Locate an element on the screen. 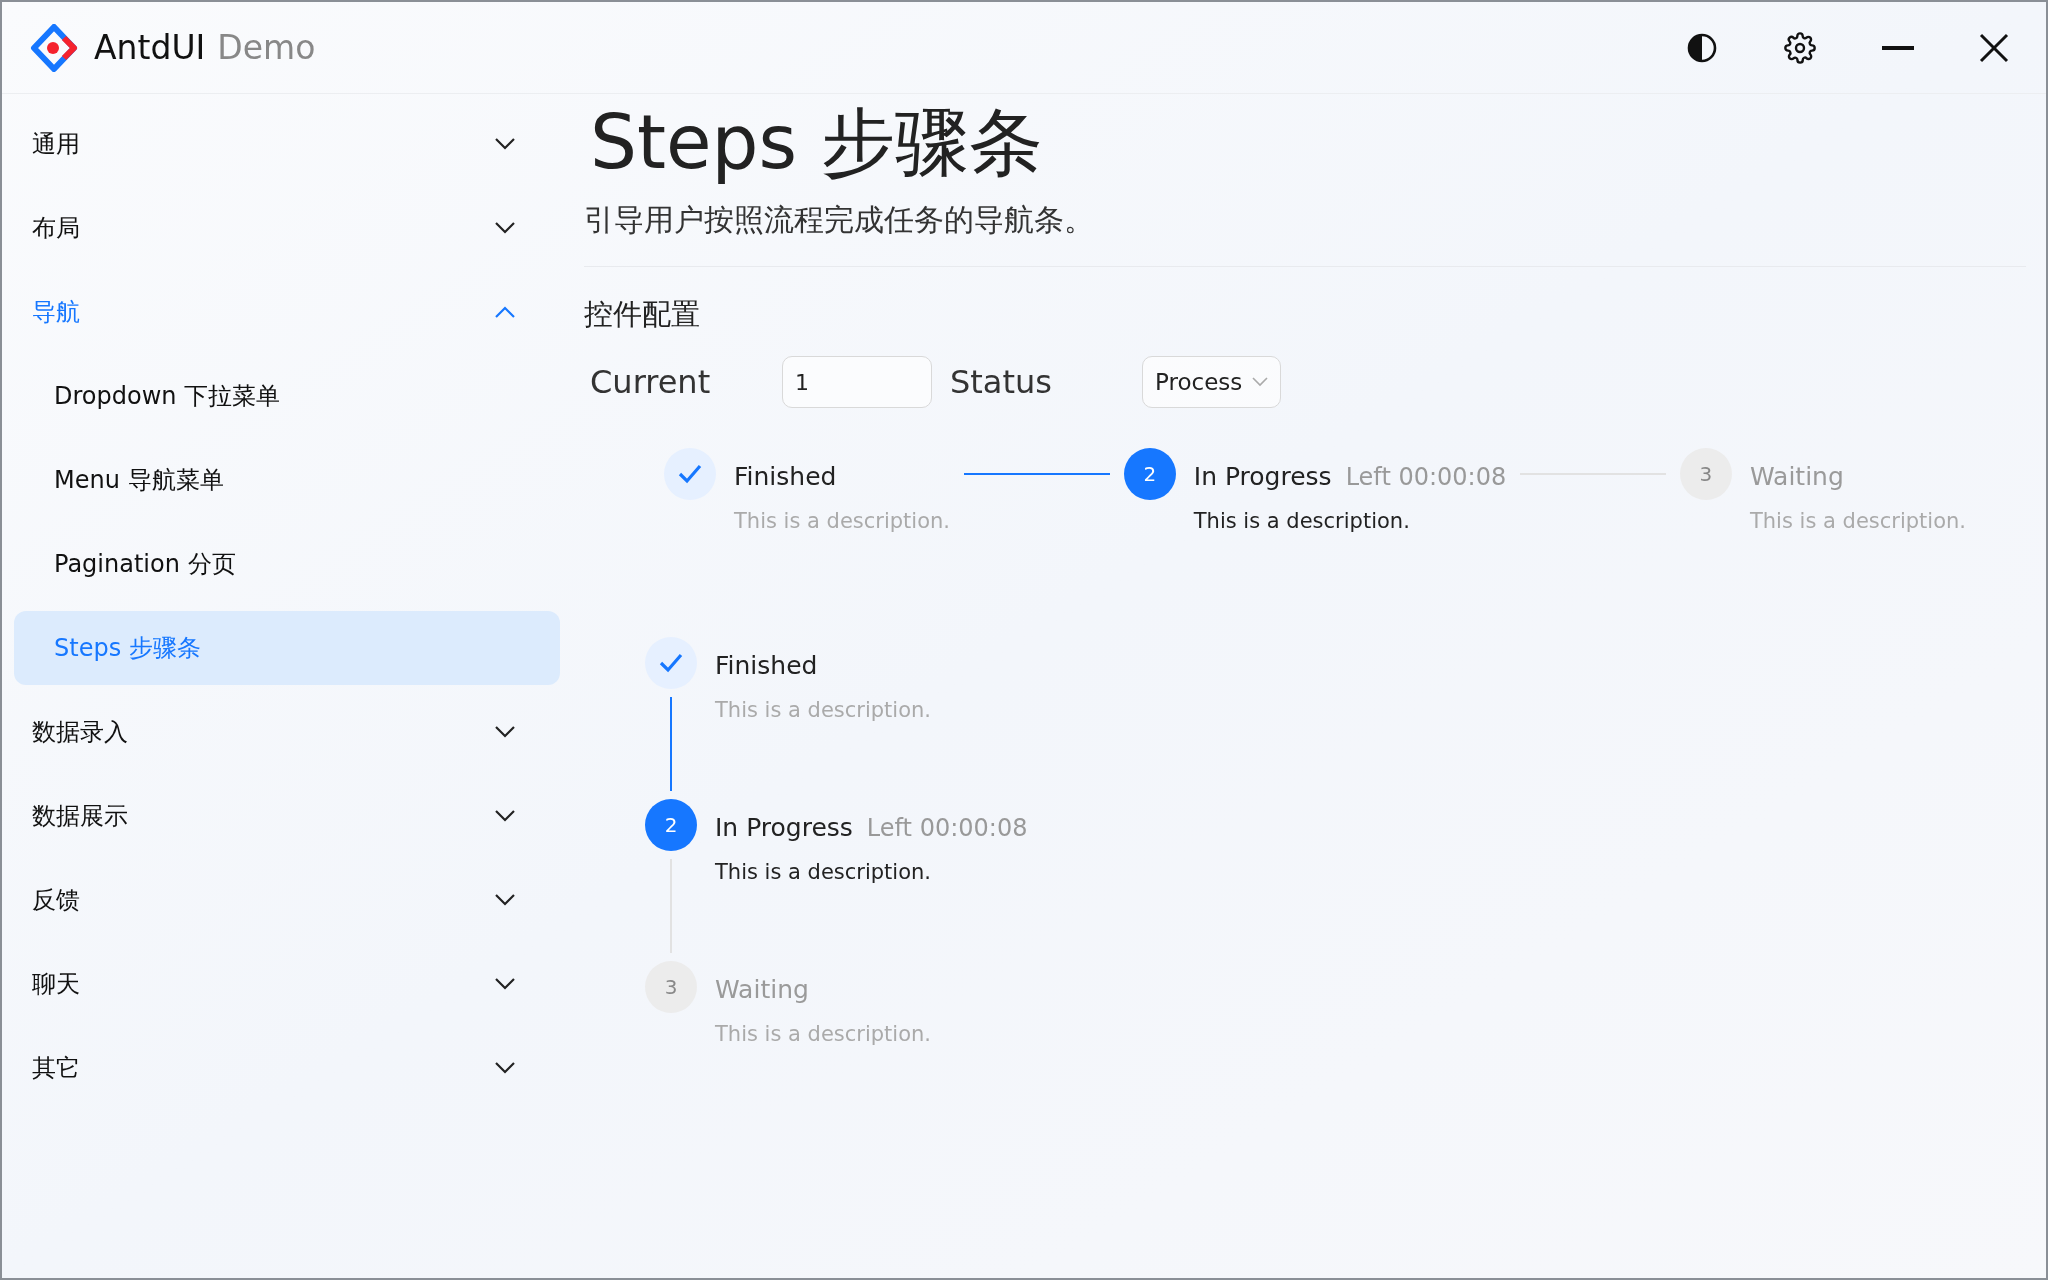 The width and height of the screenshot is (2048, 1280). app-title: AntdUI is located at coordinates (150, 47).